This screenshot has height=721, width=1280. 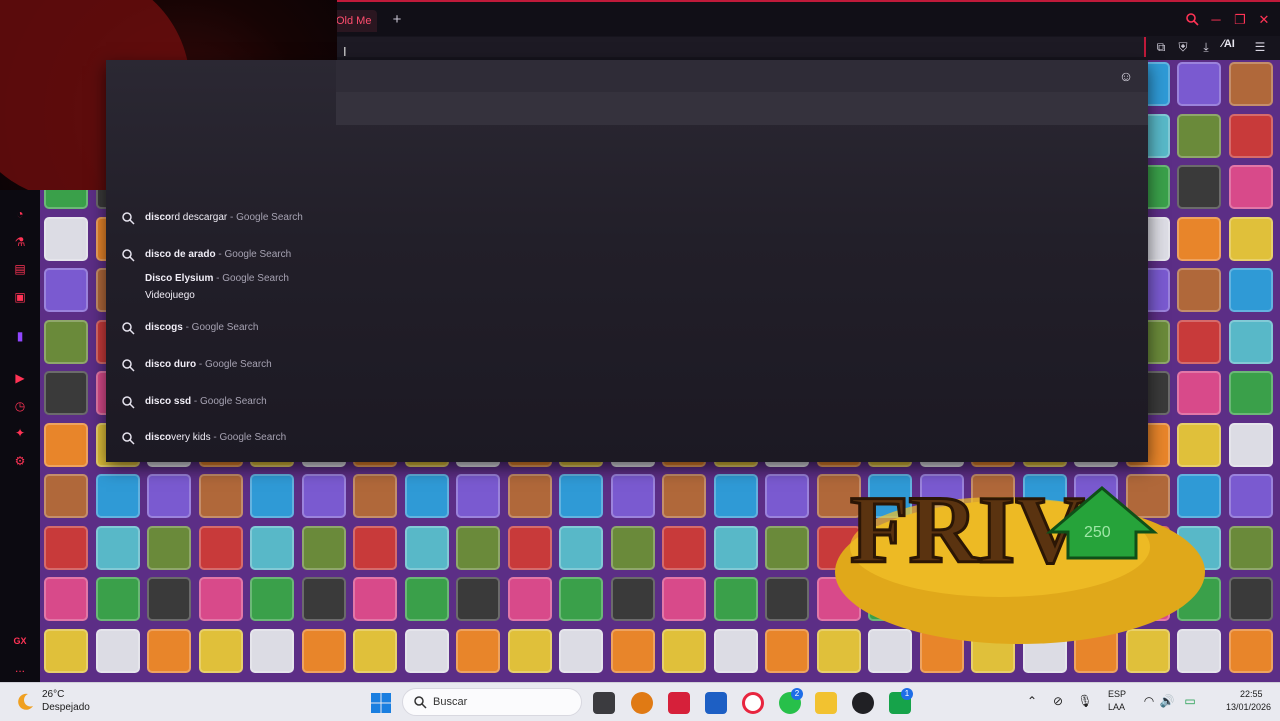 What do you see at coordinates (406, 403) in the screenshot?
I see `suggestion-item: disco ssd - Google Search` at bounding box center [406, 403].